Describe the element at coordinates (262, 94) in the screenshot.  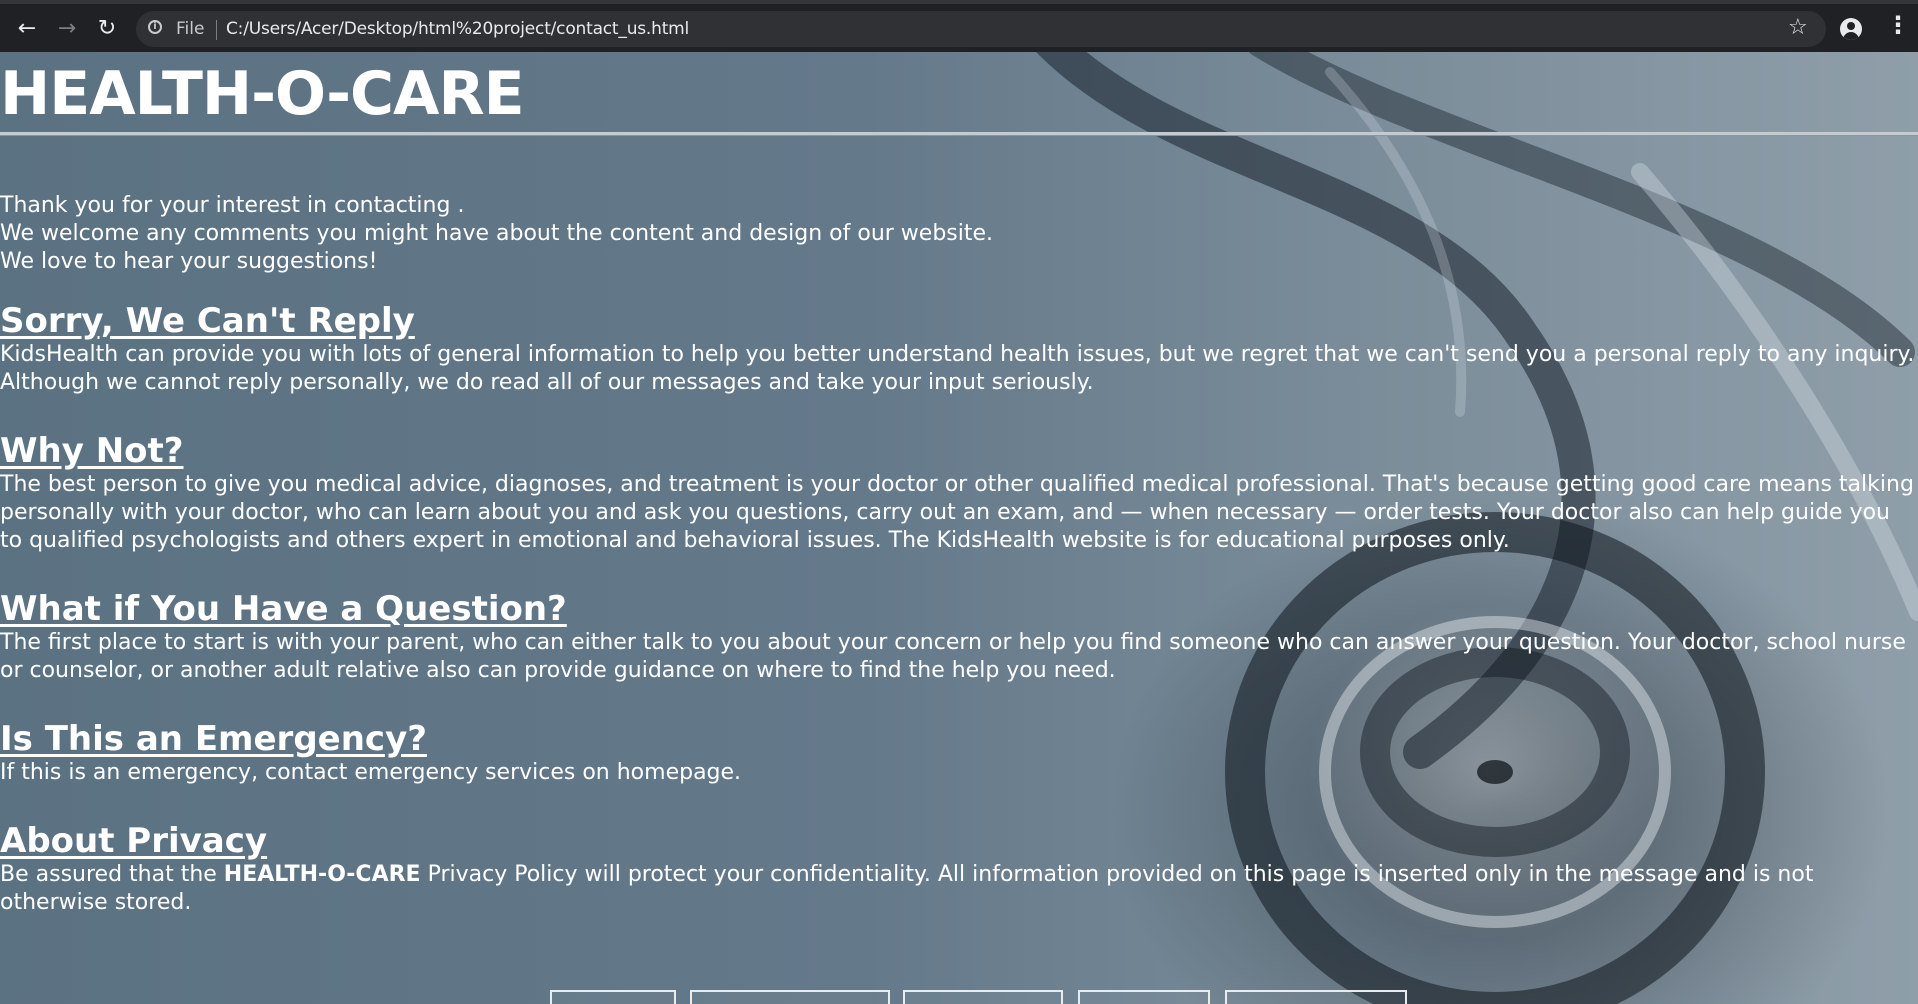
I see `site-title: HEALTH-O-CARE` at that location.